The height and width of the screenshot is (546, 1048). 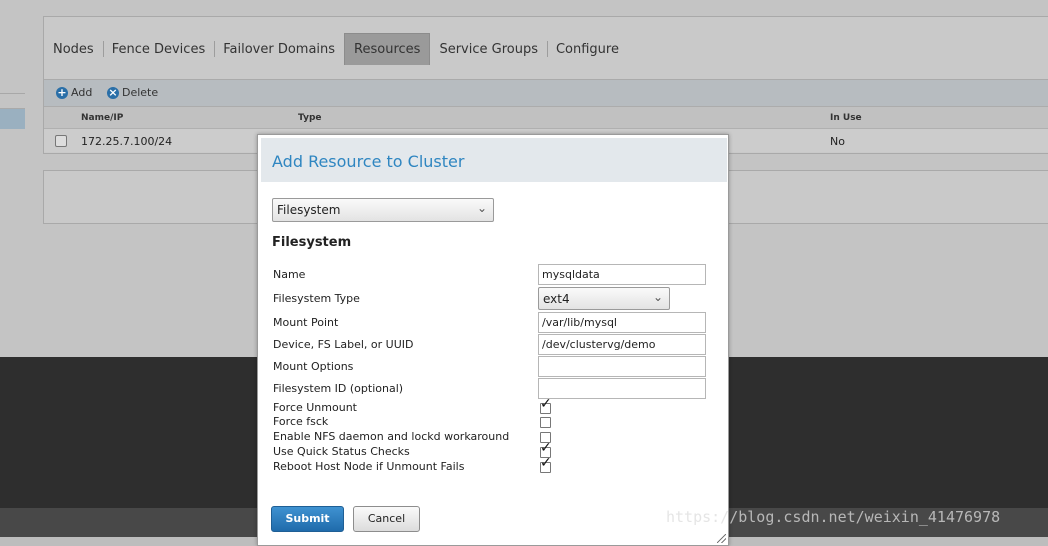 What do you see at coordinates (313, 366) in the screenshot?
I see `mount-options-label: Mount Options` at bounding box center [313, 366].